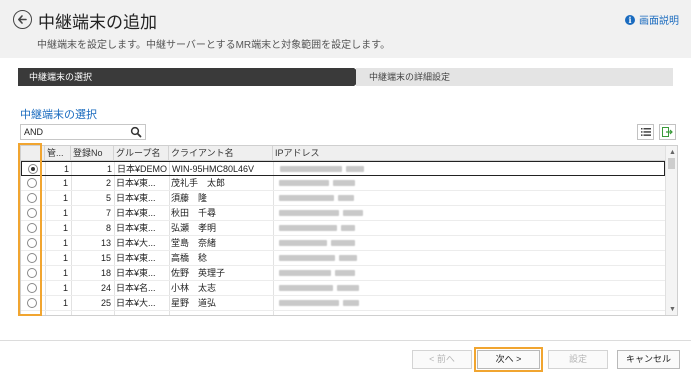 The image size is (691, 379). What do you see at coordinates (108, 228) in the screenshot?
I see `cell-reg-no: 8` at bounding box center [108, 228].